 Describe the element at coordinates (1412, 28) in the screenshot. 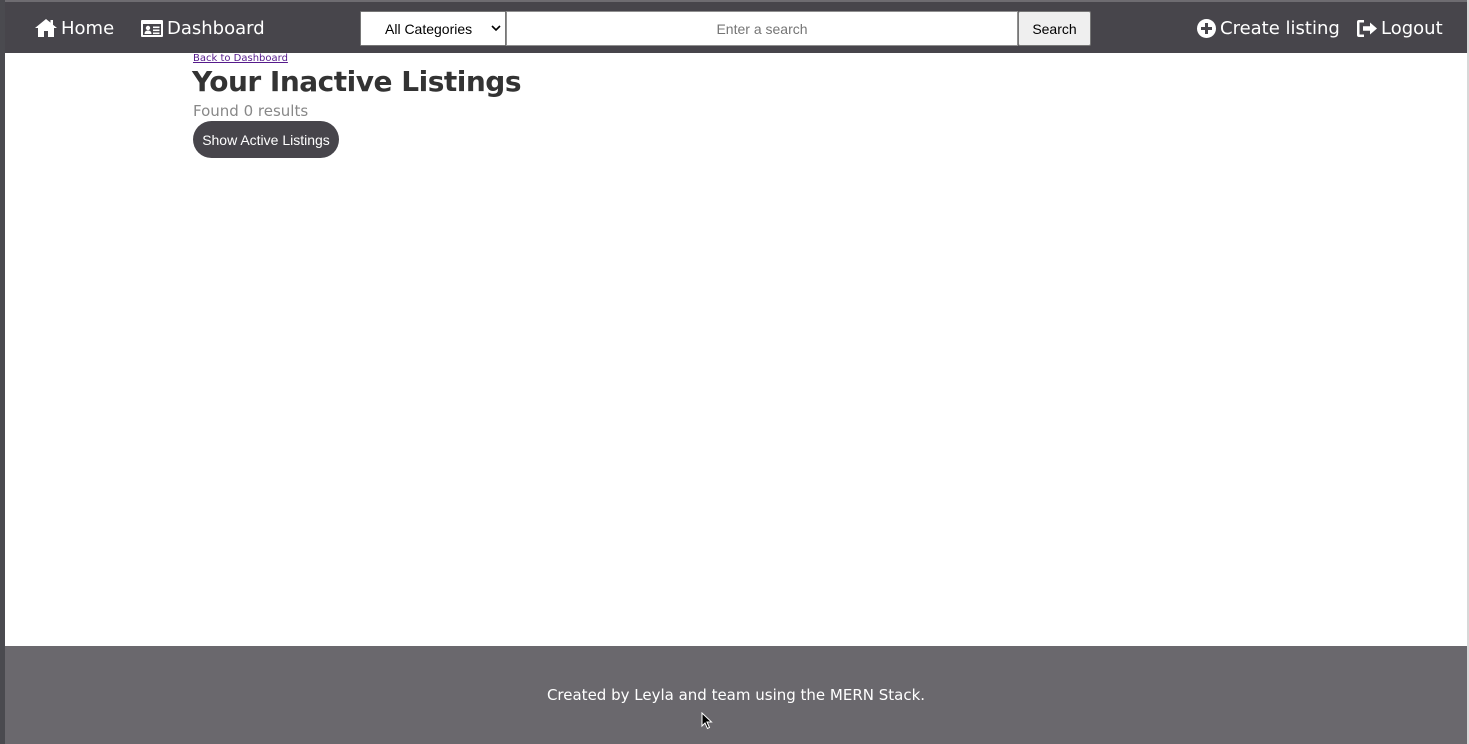

I see `nav-logout-label: Logout` at that location.